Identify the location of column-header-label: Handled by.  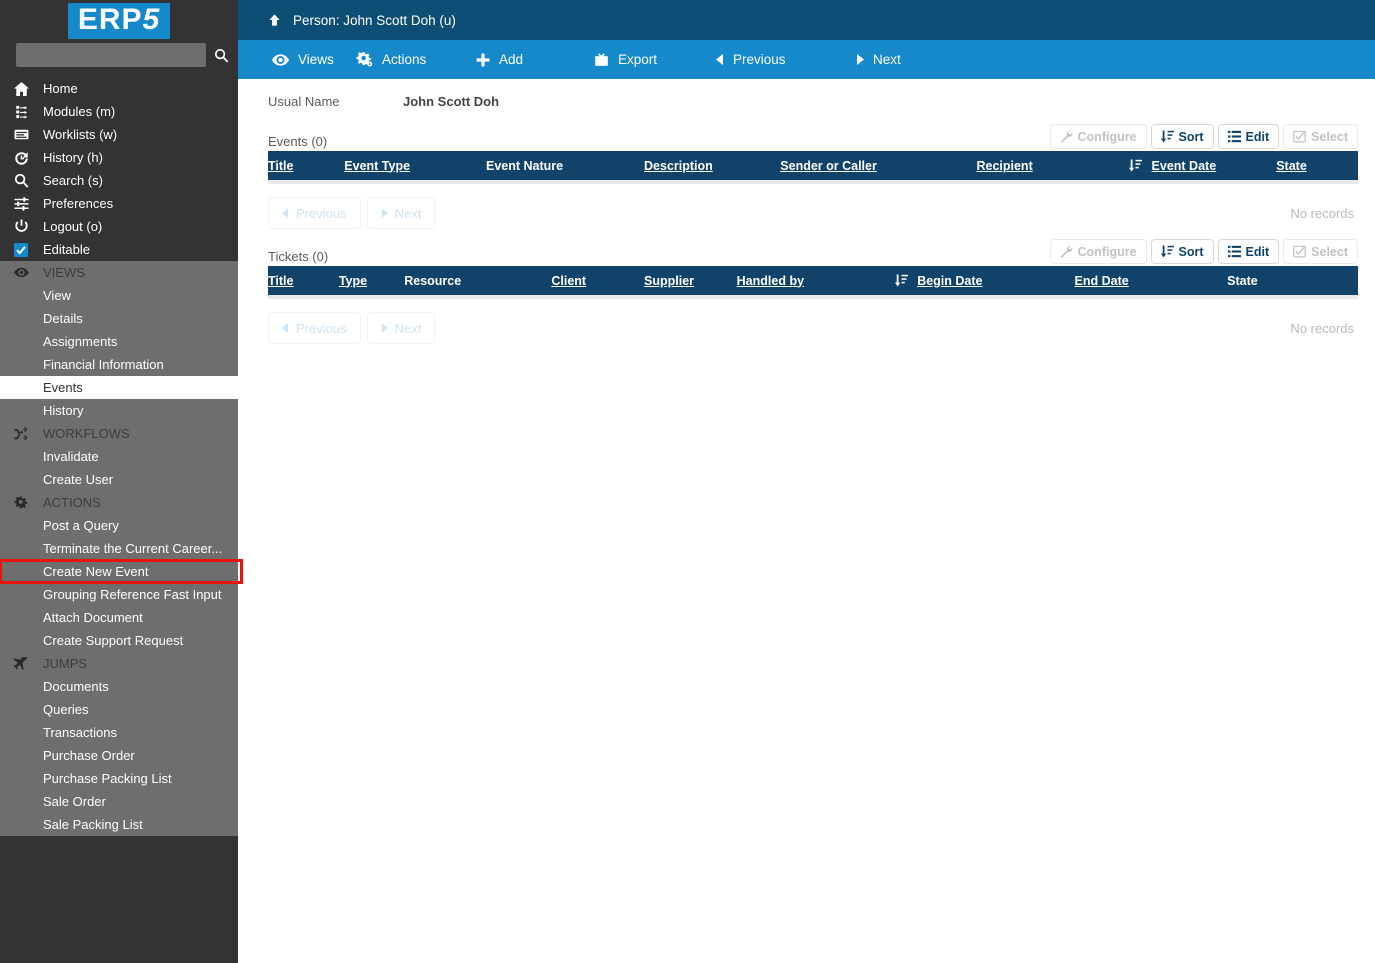
(770, 280).